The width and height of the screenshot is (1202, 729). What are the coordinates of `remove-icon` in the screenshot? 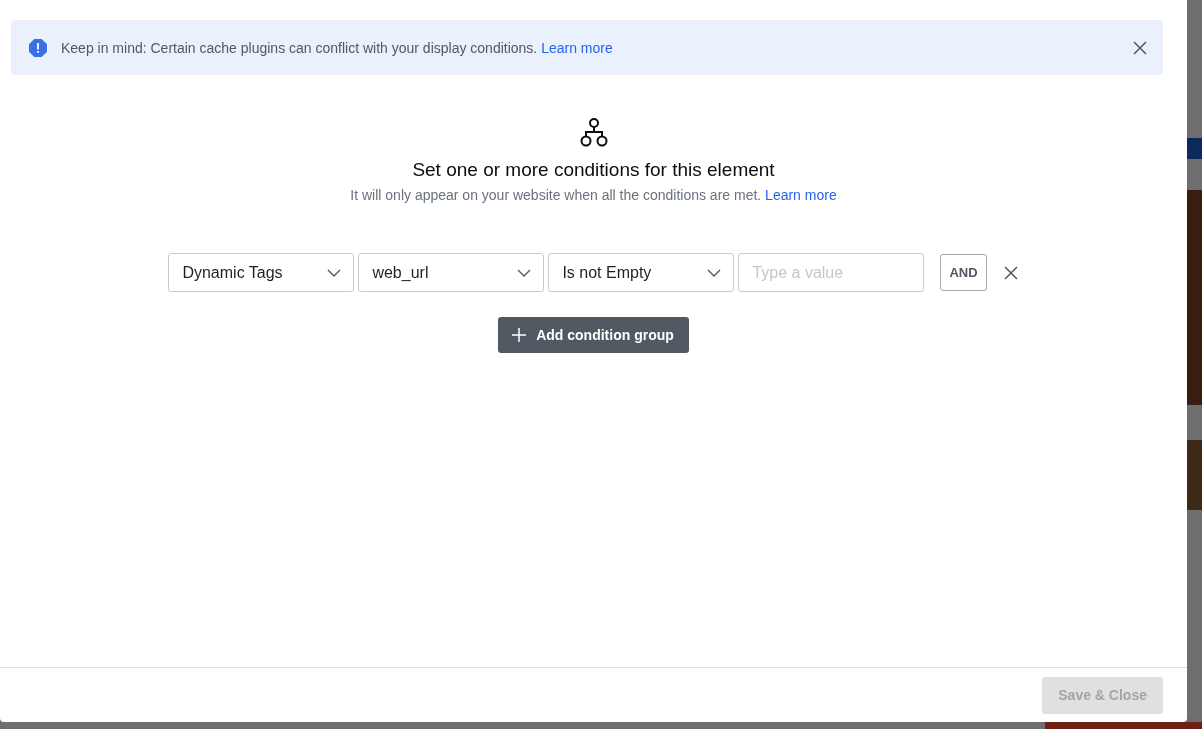 It's located at (1010, 272).